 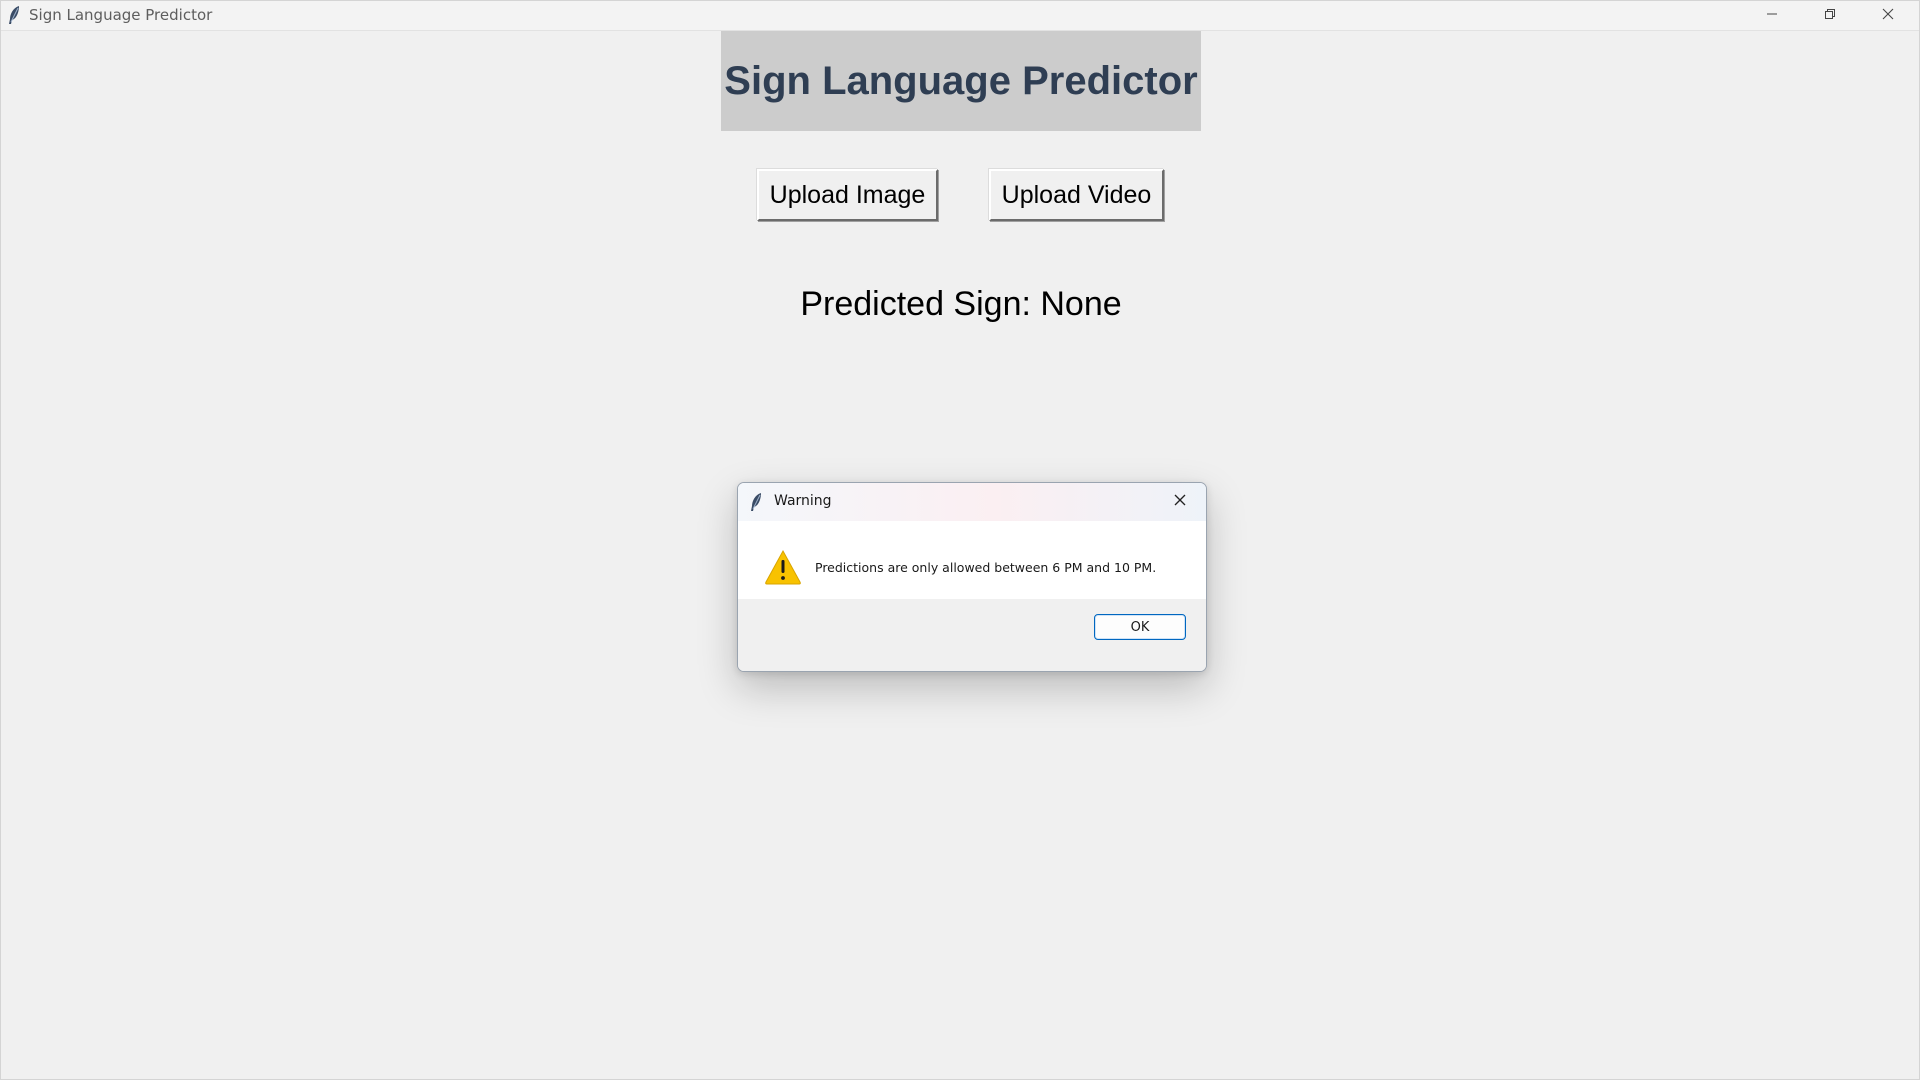 I want to click on warning-icon, so click(x=783, y=567).